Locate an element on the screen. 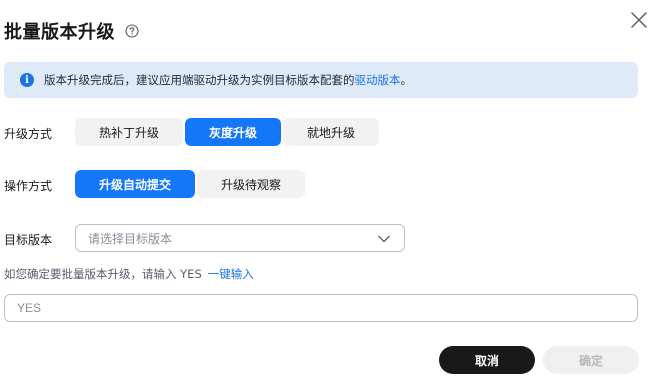 The image size is (659, 390). upgrade-method-label: 升级方式 is located at coordinates (28, 134).